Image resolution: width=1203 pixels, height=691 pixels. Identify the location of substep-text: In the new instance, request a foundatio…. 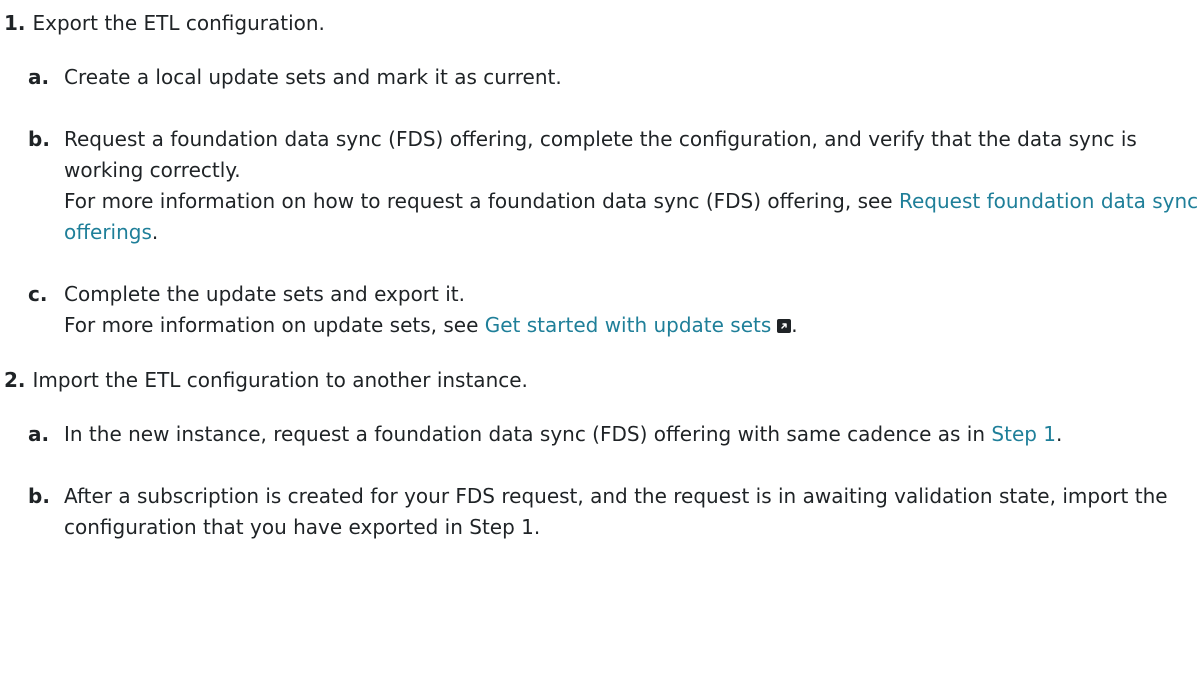
(633, 434).